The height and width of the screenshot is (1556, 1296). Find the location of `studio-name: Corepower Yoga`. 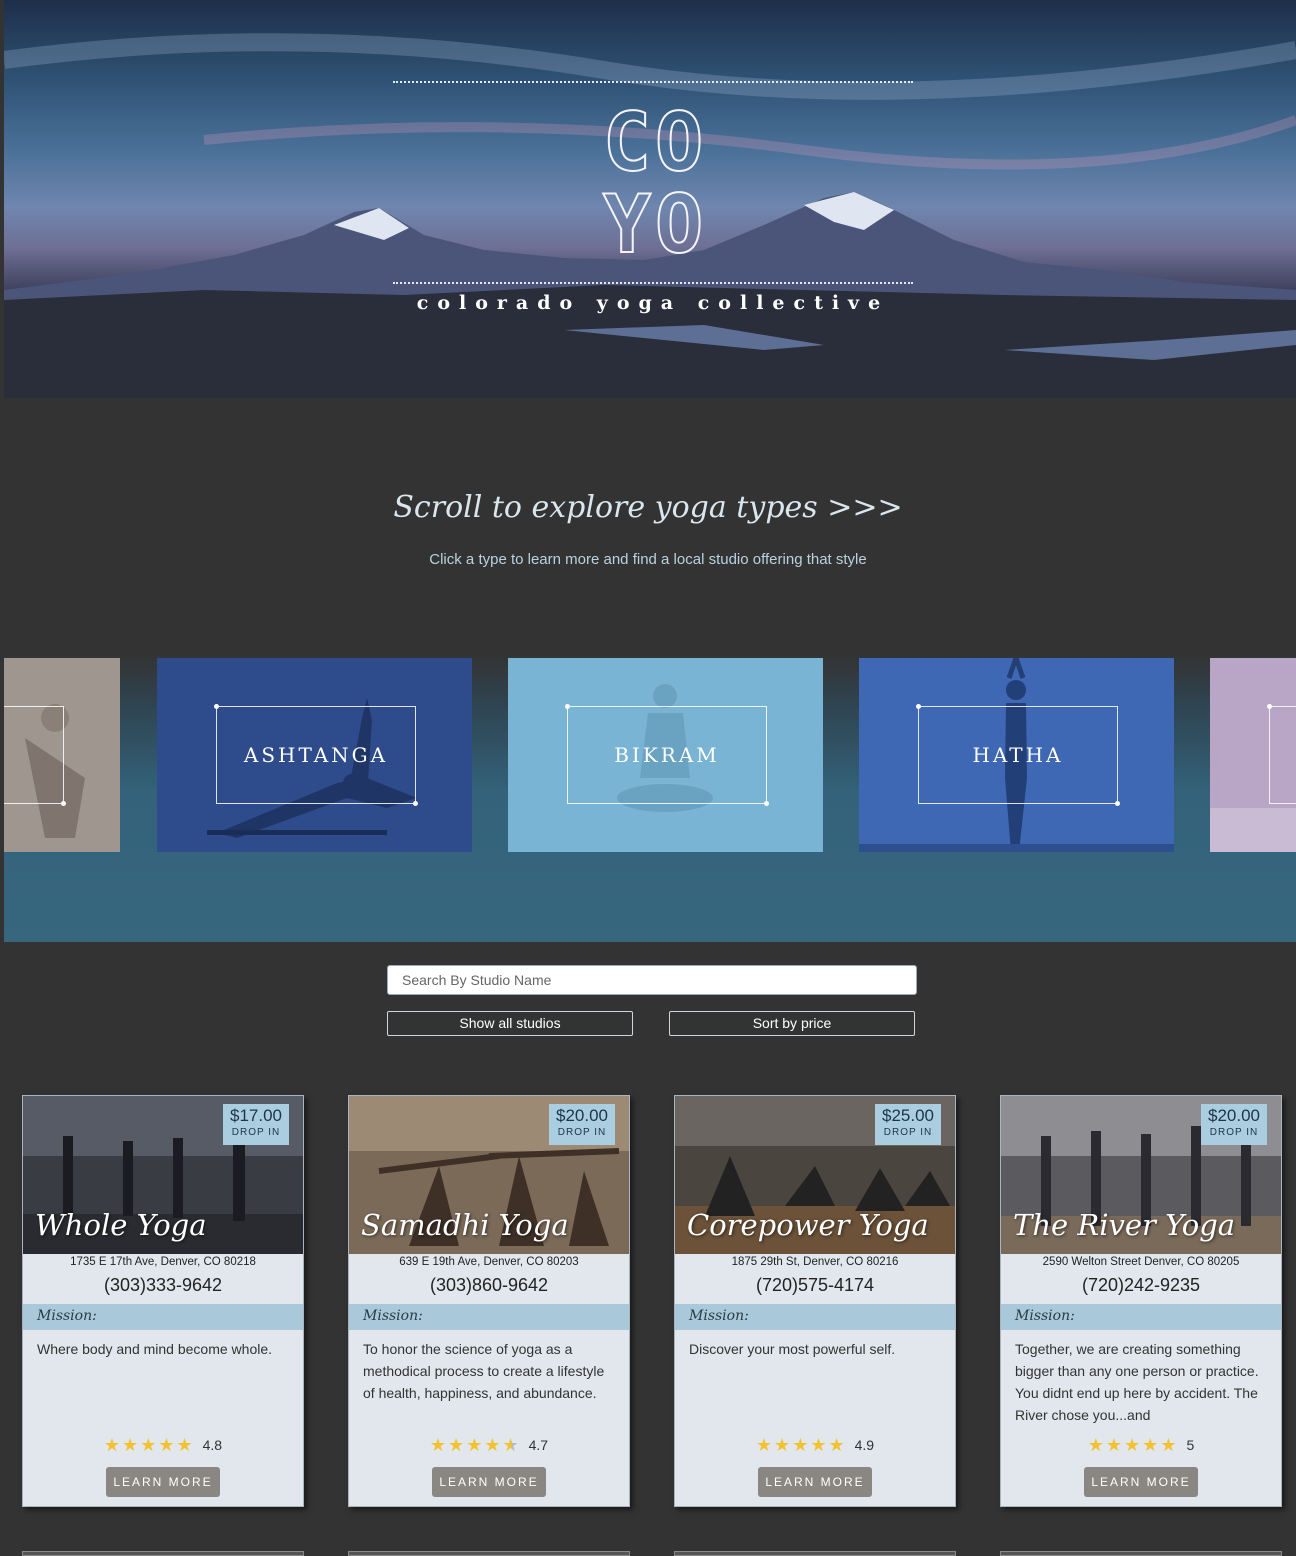

studio-name: Corepower Yoga is located at coordinates (808, 1225).